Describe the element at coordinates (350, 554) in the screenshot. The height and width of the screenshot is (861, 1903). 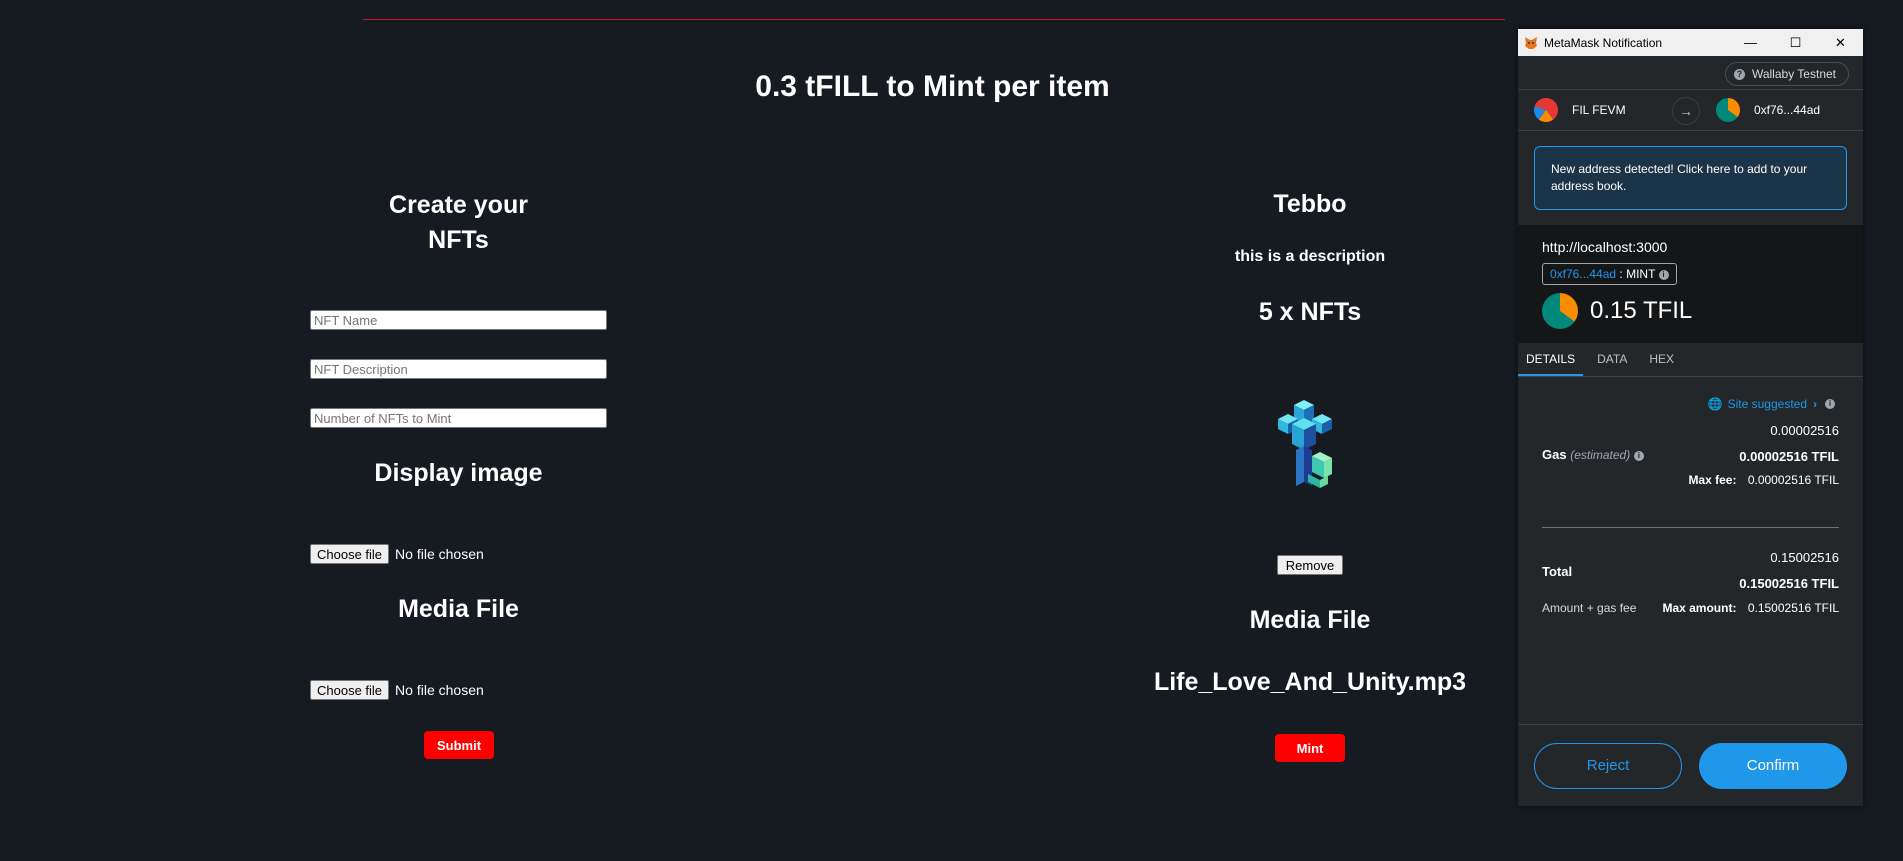
I see `display-image-choose-file-button: Choose file` at that location.